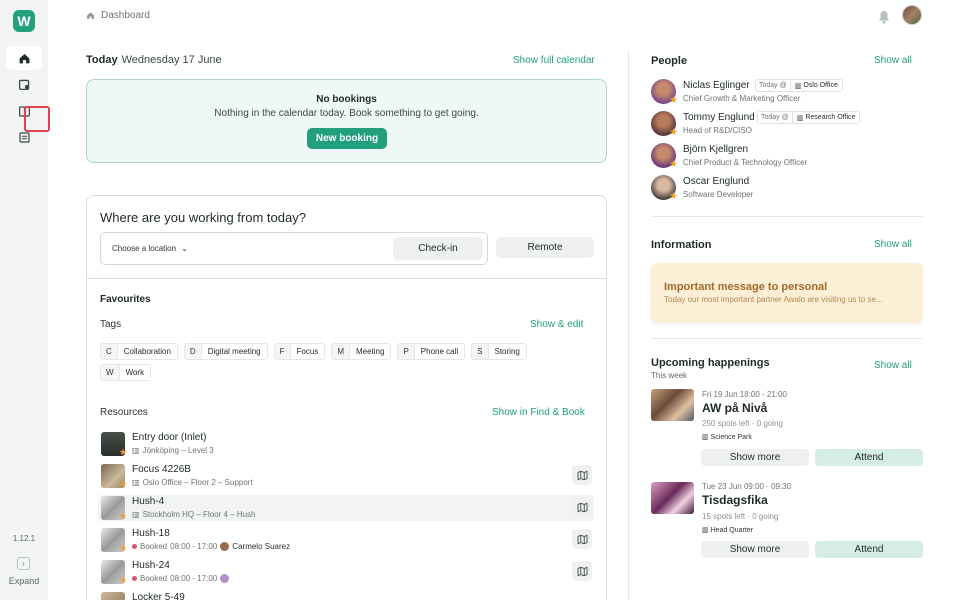  I want to click on show-full-calendar-link: Show full calendar, so click(554, 60).